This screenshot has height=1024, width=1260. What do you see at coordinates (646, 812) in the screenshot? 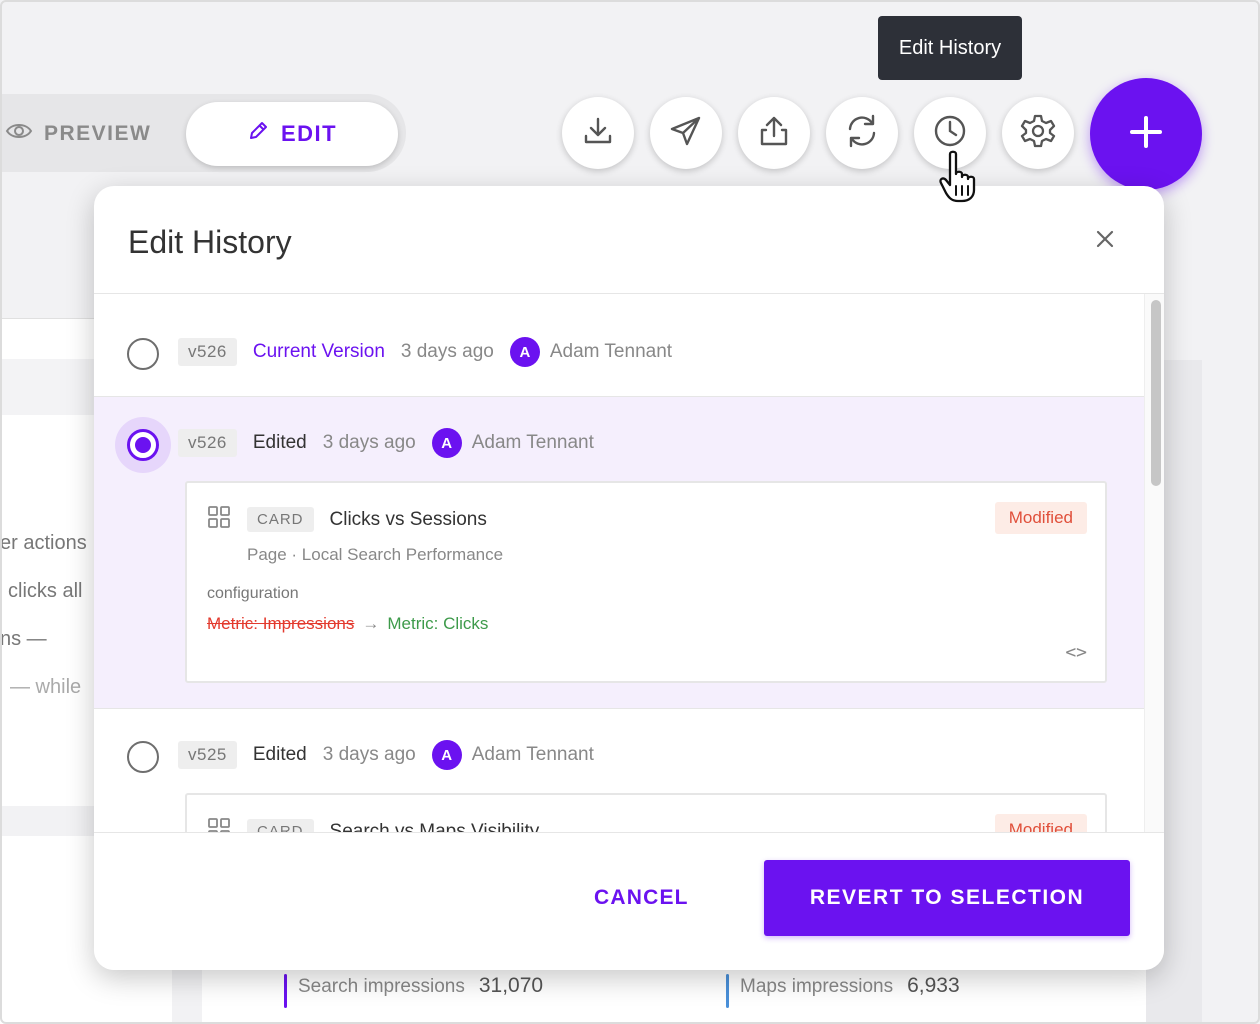
I see `change-card: CARD Search vs Maps Visibility Modified` at bounding box center [646, 812].